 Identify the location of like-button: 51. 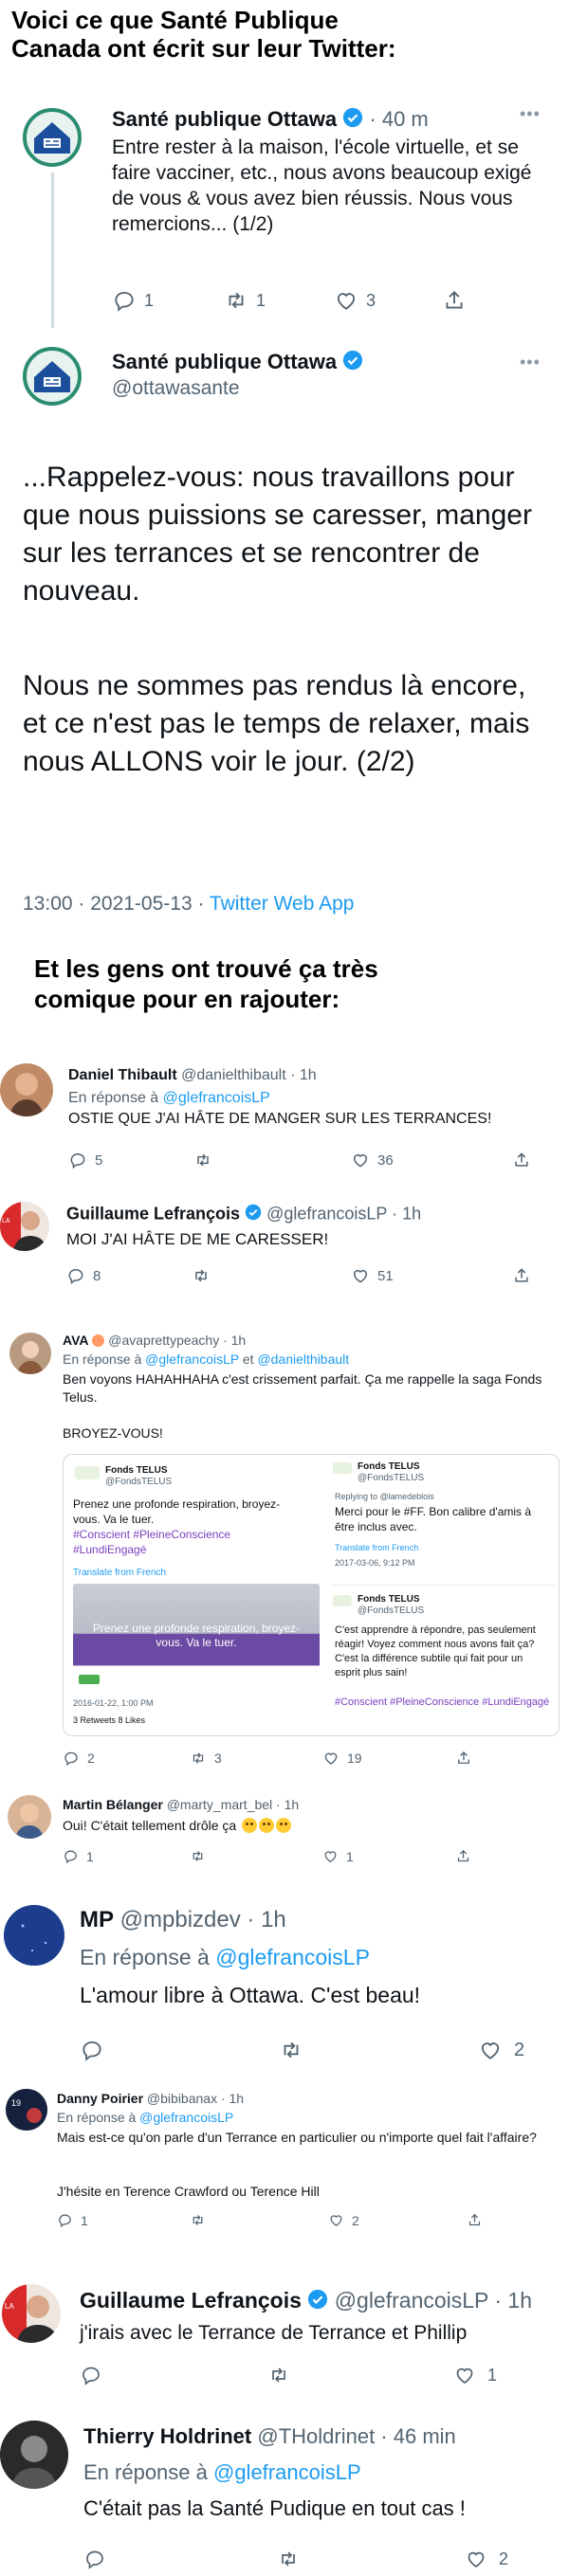
(431, 1275).